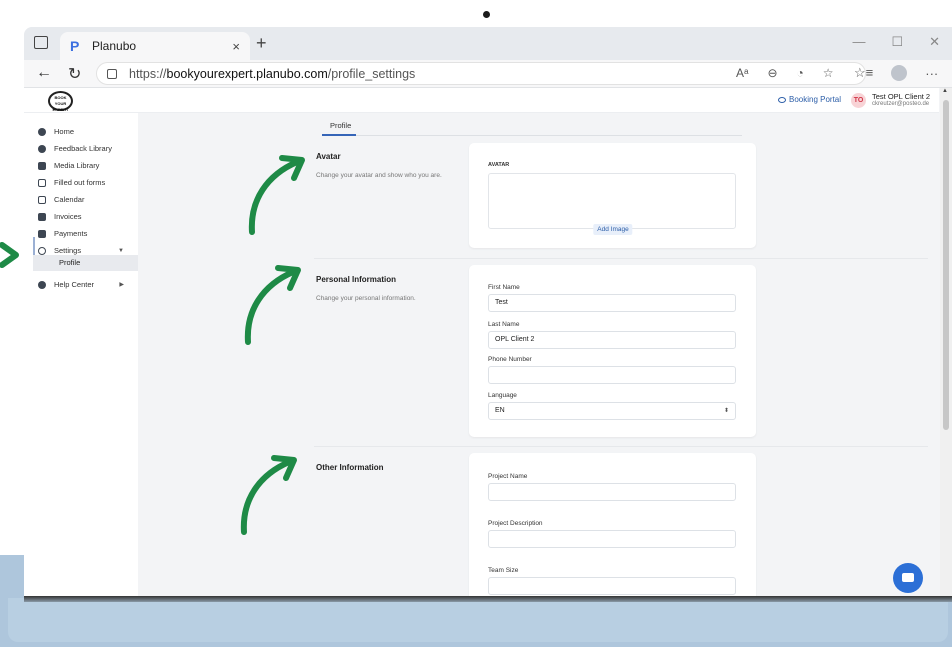 The width and height of the screenshot is (952, 647). Describe the element at coordinates (60, 101) in the screenshot. I see `book-your-expert-logo: BOOK YOUR EXPERT` at that location.